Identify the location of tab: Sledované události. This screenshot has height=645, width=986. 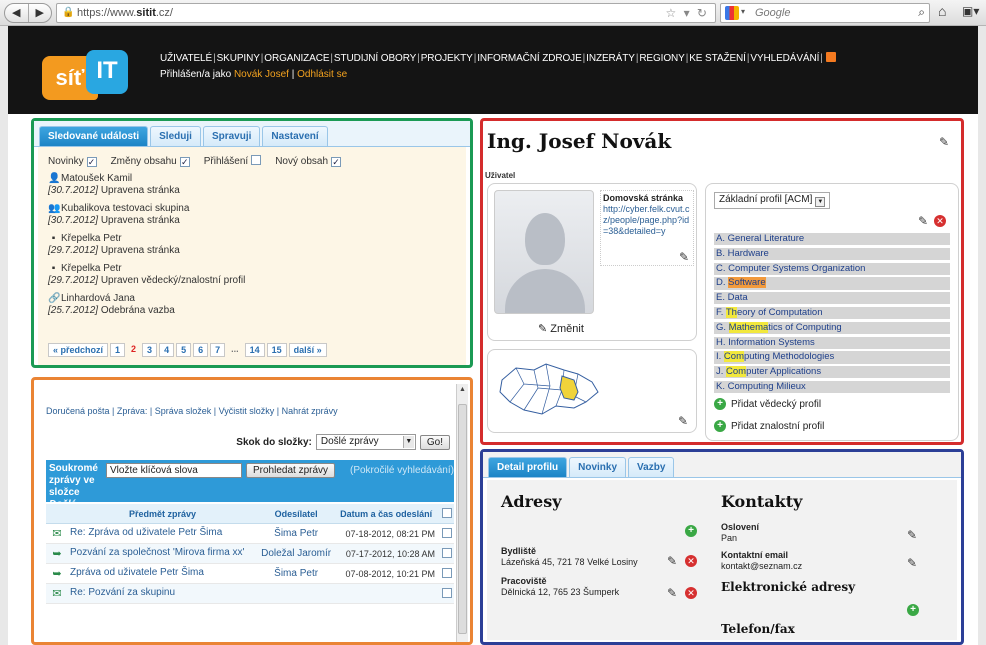
(94, 136).